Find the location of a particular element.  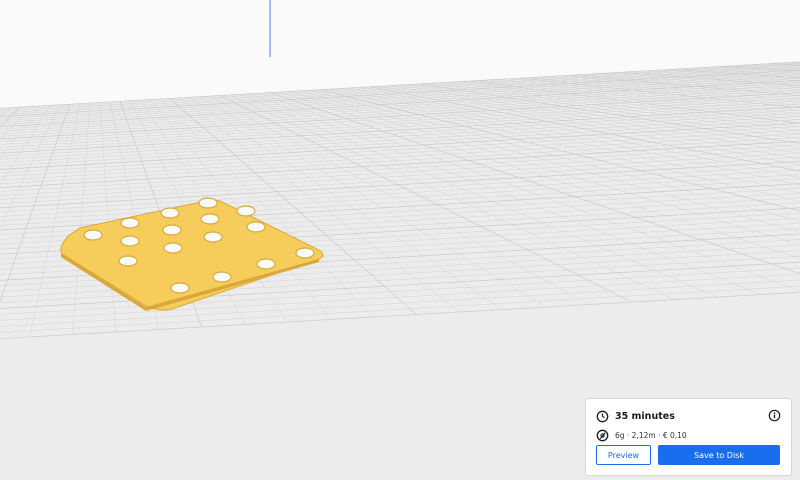

print-time-text: 35 minutes is located at coordinates (645, 416).